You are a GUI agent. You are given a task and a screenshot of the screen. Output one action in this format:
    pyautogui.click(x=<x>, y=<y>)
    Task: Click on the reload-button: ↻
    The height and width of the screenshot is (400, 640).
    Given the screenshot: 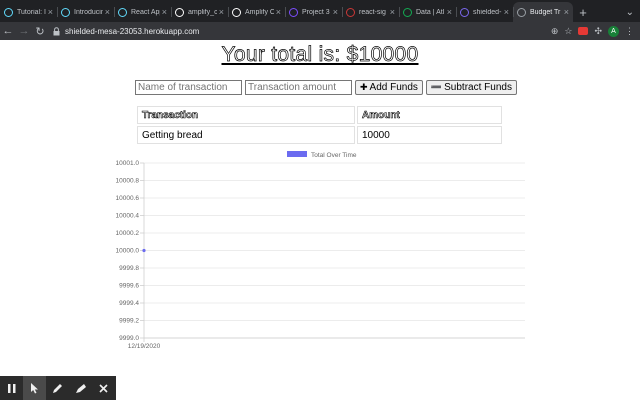 What is the action you would take?
    pyautogui.click(x=40, y=31)
    